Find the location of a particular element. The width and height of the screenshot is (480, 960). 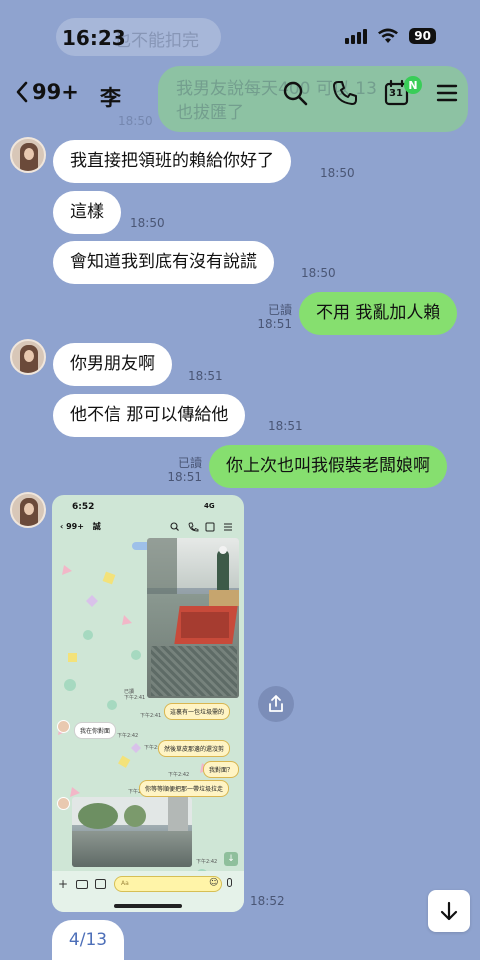

wifi-icon is located at coordinates (388, 35).